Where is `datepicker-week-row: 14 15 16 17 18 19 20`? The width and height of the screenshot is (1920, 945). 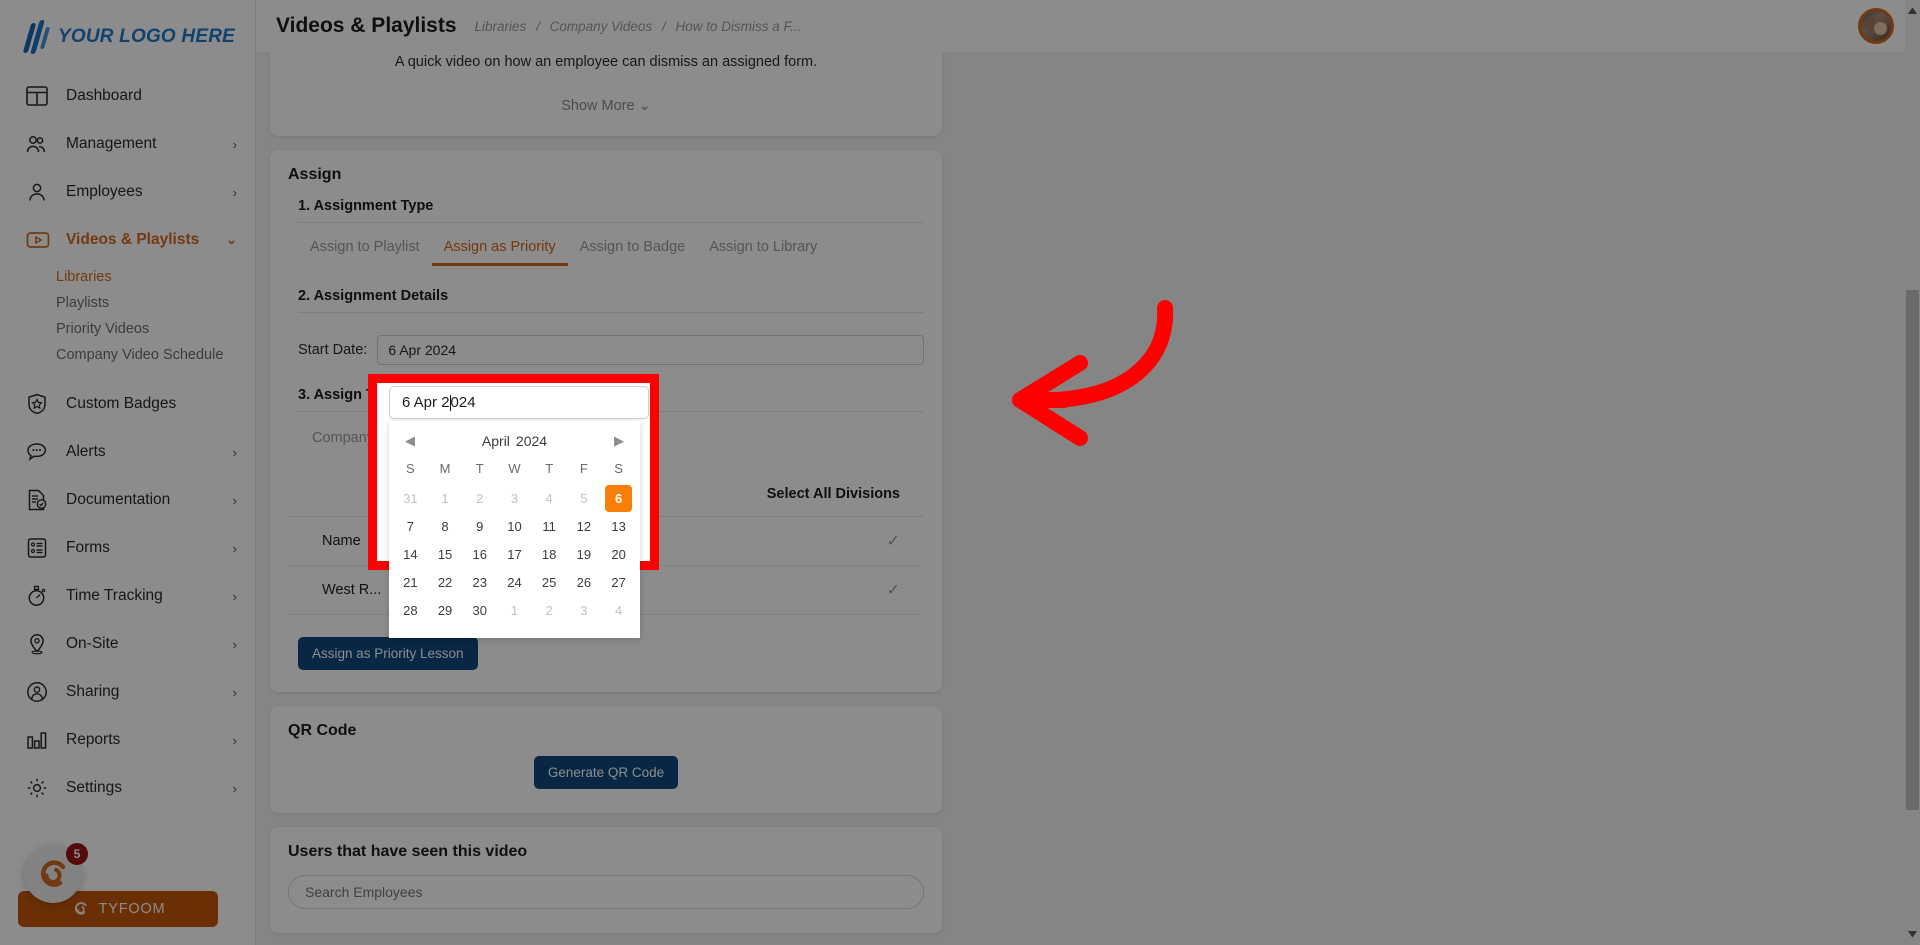 datepicker-week-row: 14 15 16 17 18 19 20 is located at coordinates (514, 554).